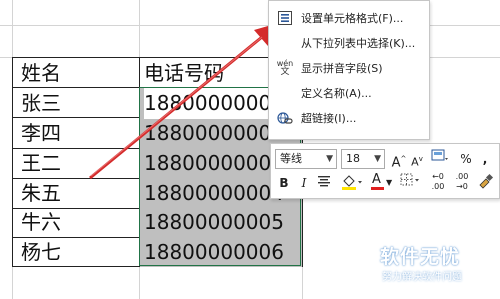 This screenshot has height=299, width=500. What do you see at coordinates (462, 182) in the screenshot?
I see `decrease-decimal-button: .00 →0` at bounding box center [462, 182].